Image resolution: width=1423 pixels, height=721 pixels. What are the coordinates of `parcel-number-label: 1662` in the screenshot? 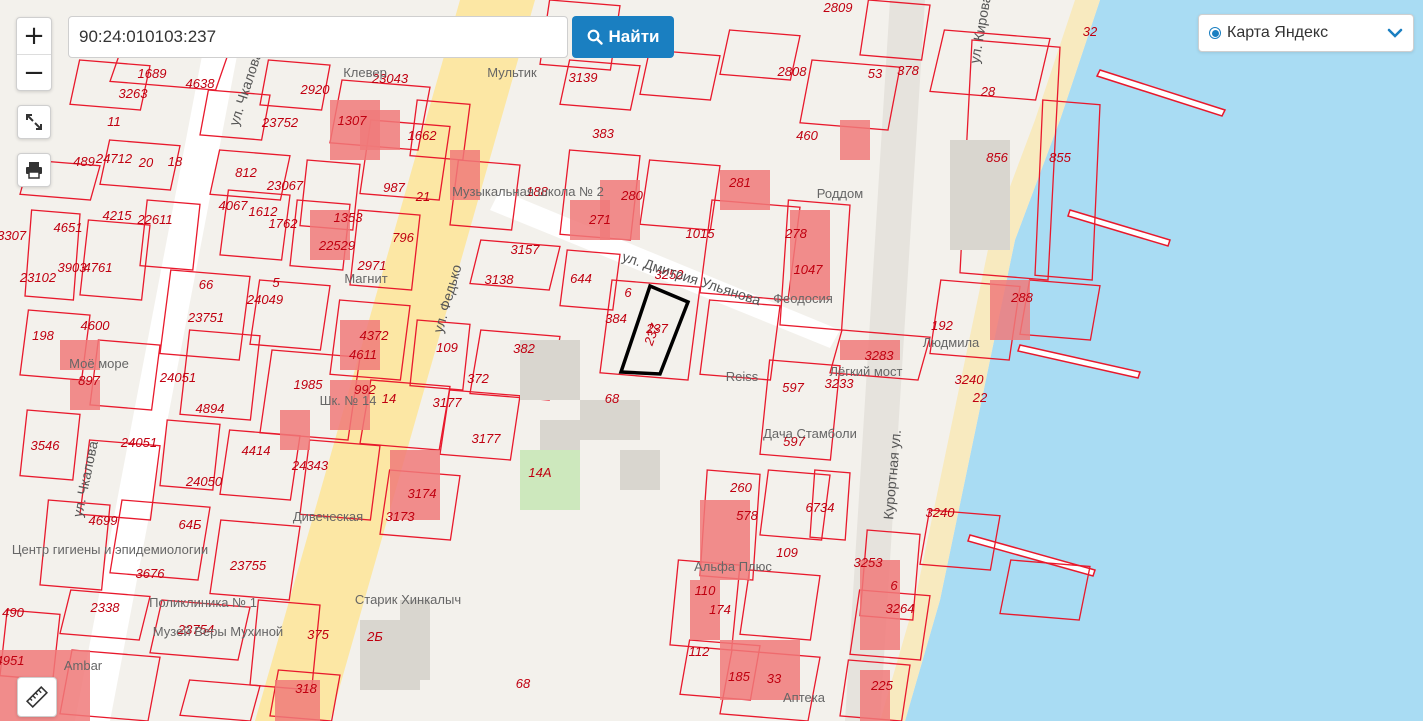 It's located at (423, 135).